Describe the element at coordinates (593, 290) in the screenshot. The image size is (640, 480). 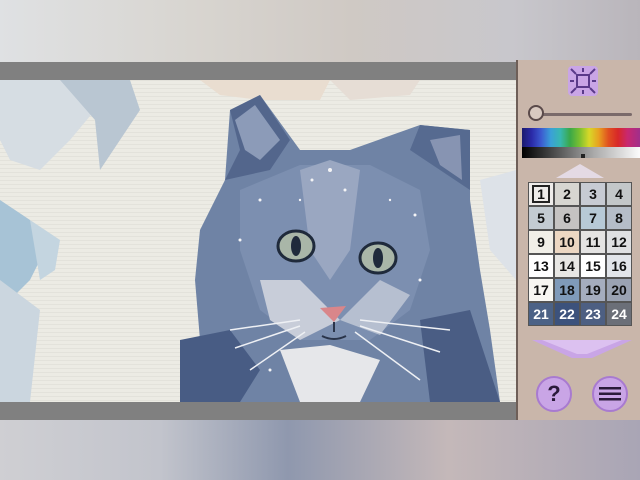
I see `color-cell-19: 19` at that location.